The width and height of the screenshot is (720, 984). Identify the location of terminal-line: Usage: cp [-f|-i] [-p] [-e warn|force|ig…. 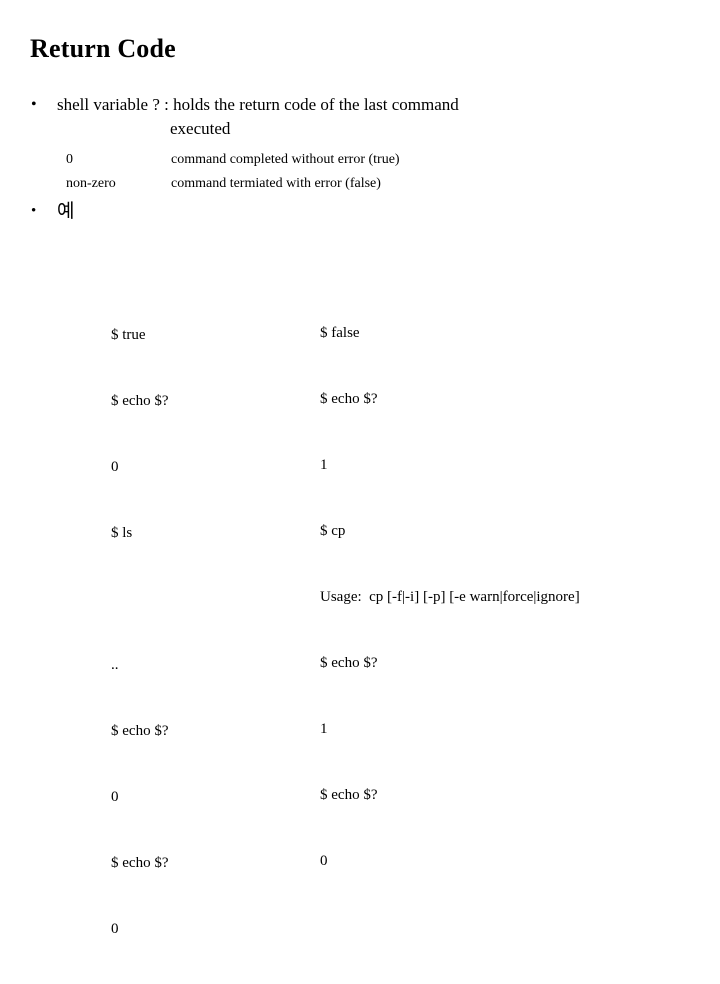
(450, 597).